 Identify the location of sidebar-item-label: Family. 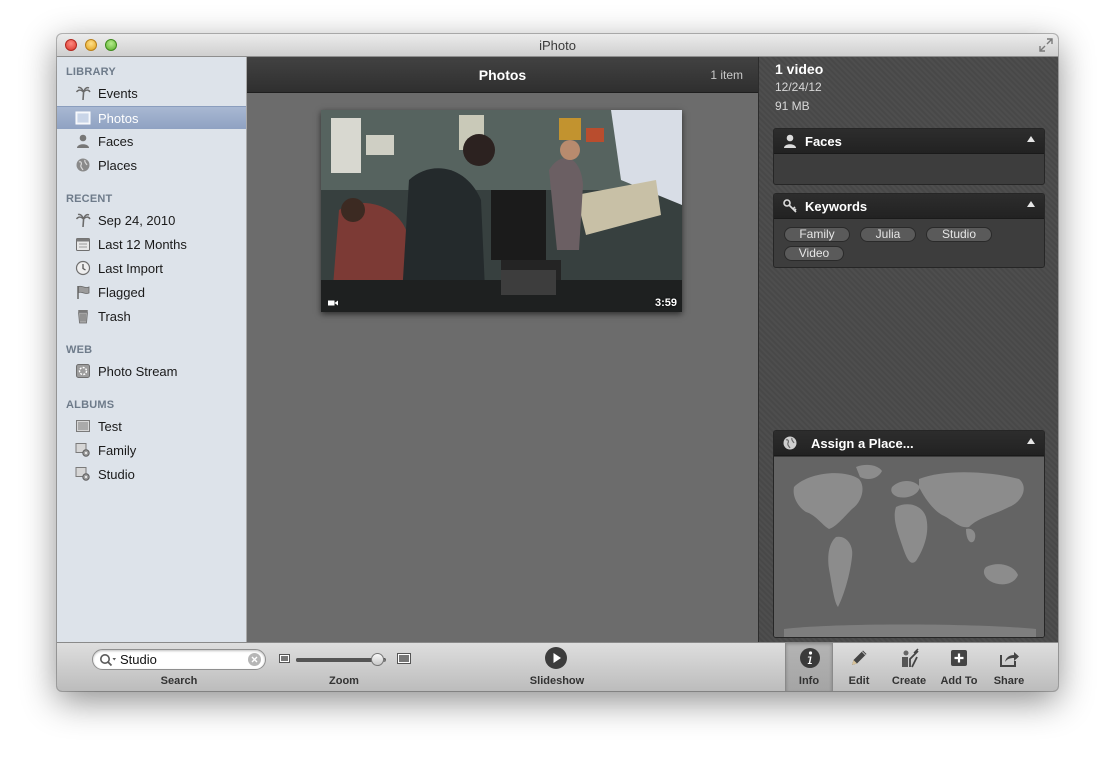
(117, 450).